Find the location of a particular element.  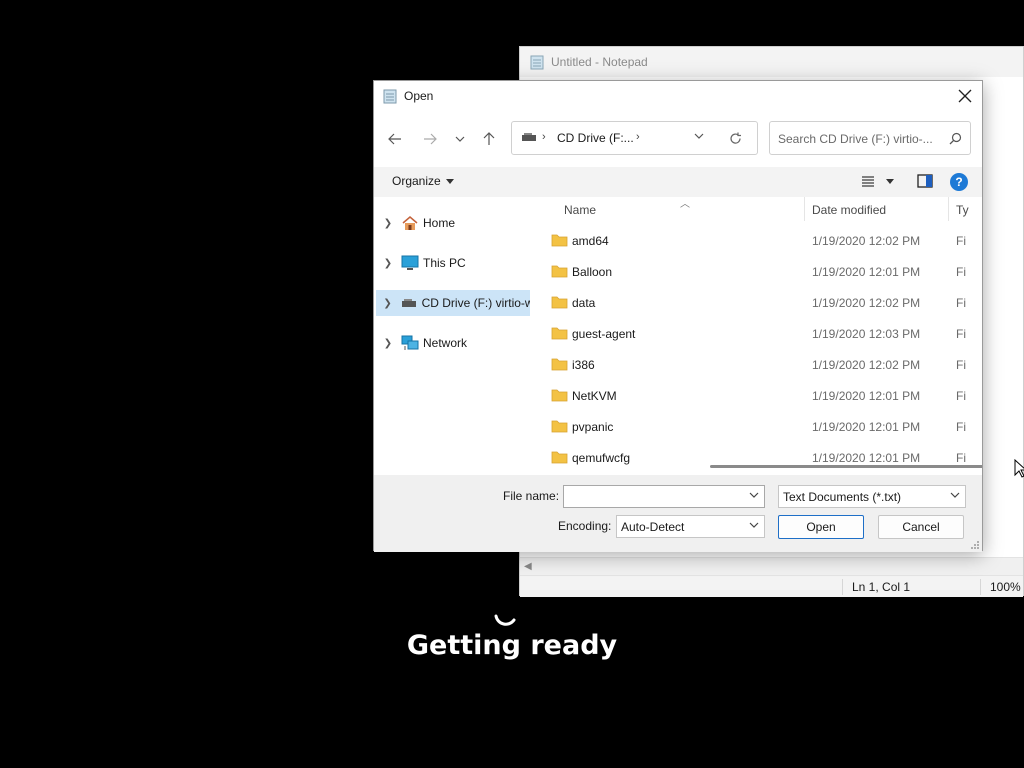

scroll-left-icon: ◀ is located at coordinates (528, 566).